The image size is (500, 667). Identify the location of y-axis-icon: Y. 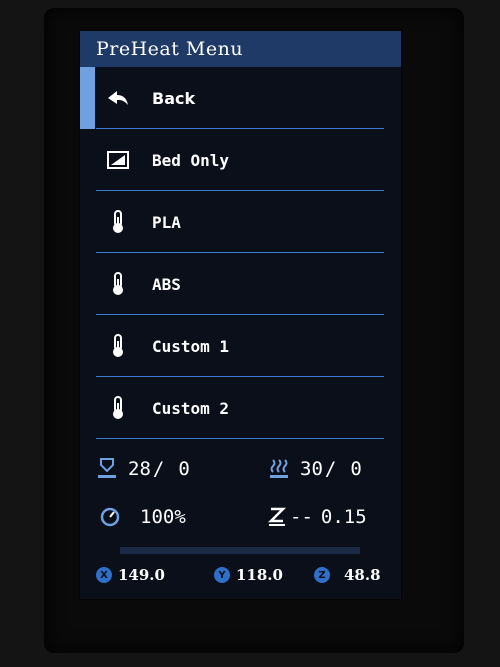
(222, 575).